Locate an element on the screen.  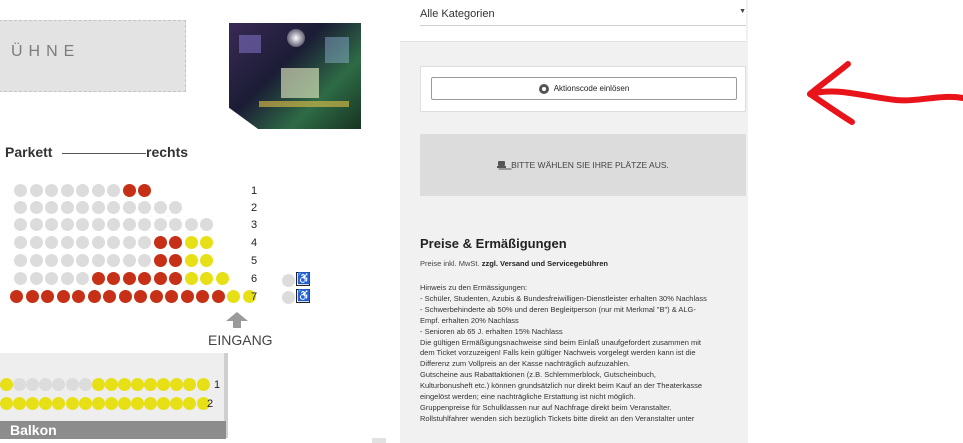
scrollbar-handle is located at coordinates (379, 440).